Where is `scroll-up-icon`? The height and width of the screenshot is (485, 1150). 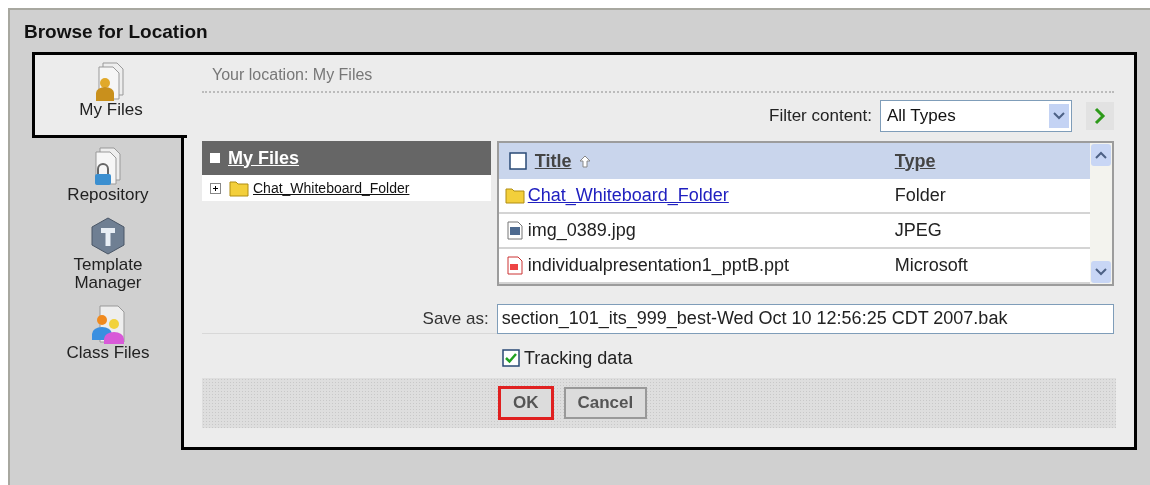
scroll-up-icon is located at coordinates (1101, 155).